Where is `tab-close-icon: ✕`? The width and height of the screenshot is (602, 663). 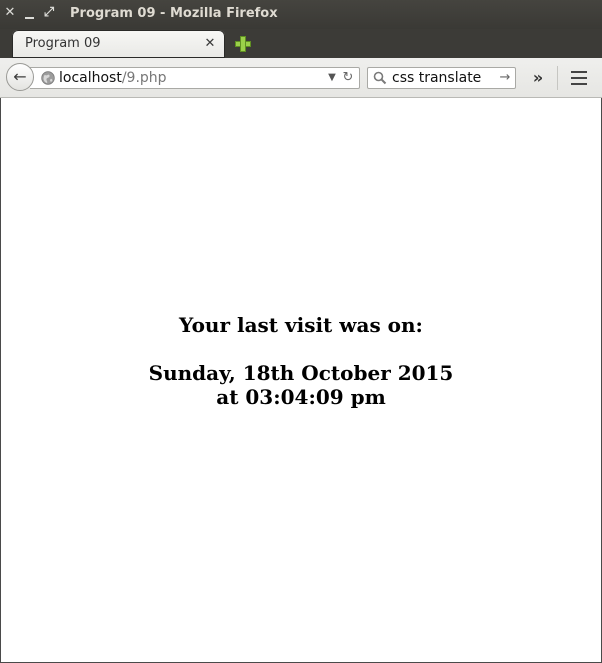 tab-close-icon: ✕ is located at coordinates (210, 44).